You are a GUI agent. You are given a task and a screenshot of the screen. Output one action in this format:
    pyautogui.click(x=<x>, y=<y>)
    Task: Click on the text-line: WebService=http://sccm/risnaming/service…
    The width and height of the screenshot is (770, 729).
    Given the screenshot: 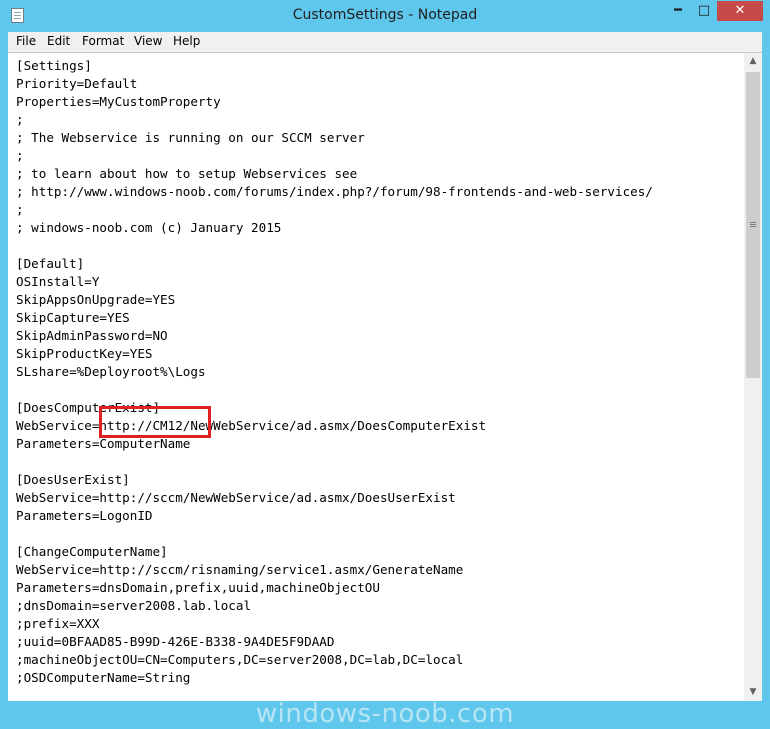 What is the action you would take?
    pyautogui.click(x=240, y=569)
    